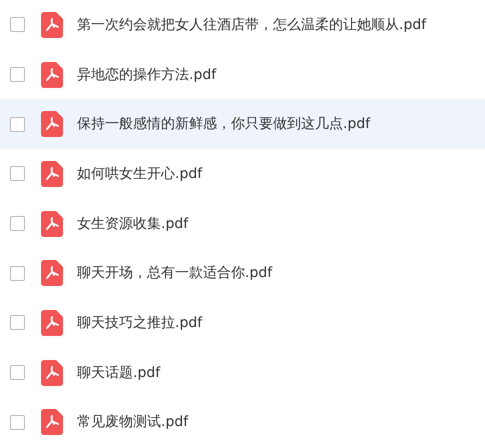 Image resolution: width=485 pixels, height=448 pixels. I want to click on file-name: 如何哄女生开心.pdf, so click(139, 173).